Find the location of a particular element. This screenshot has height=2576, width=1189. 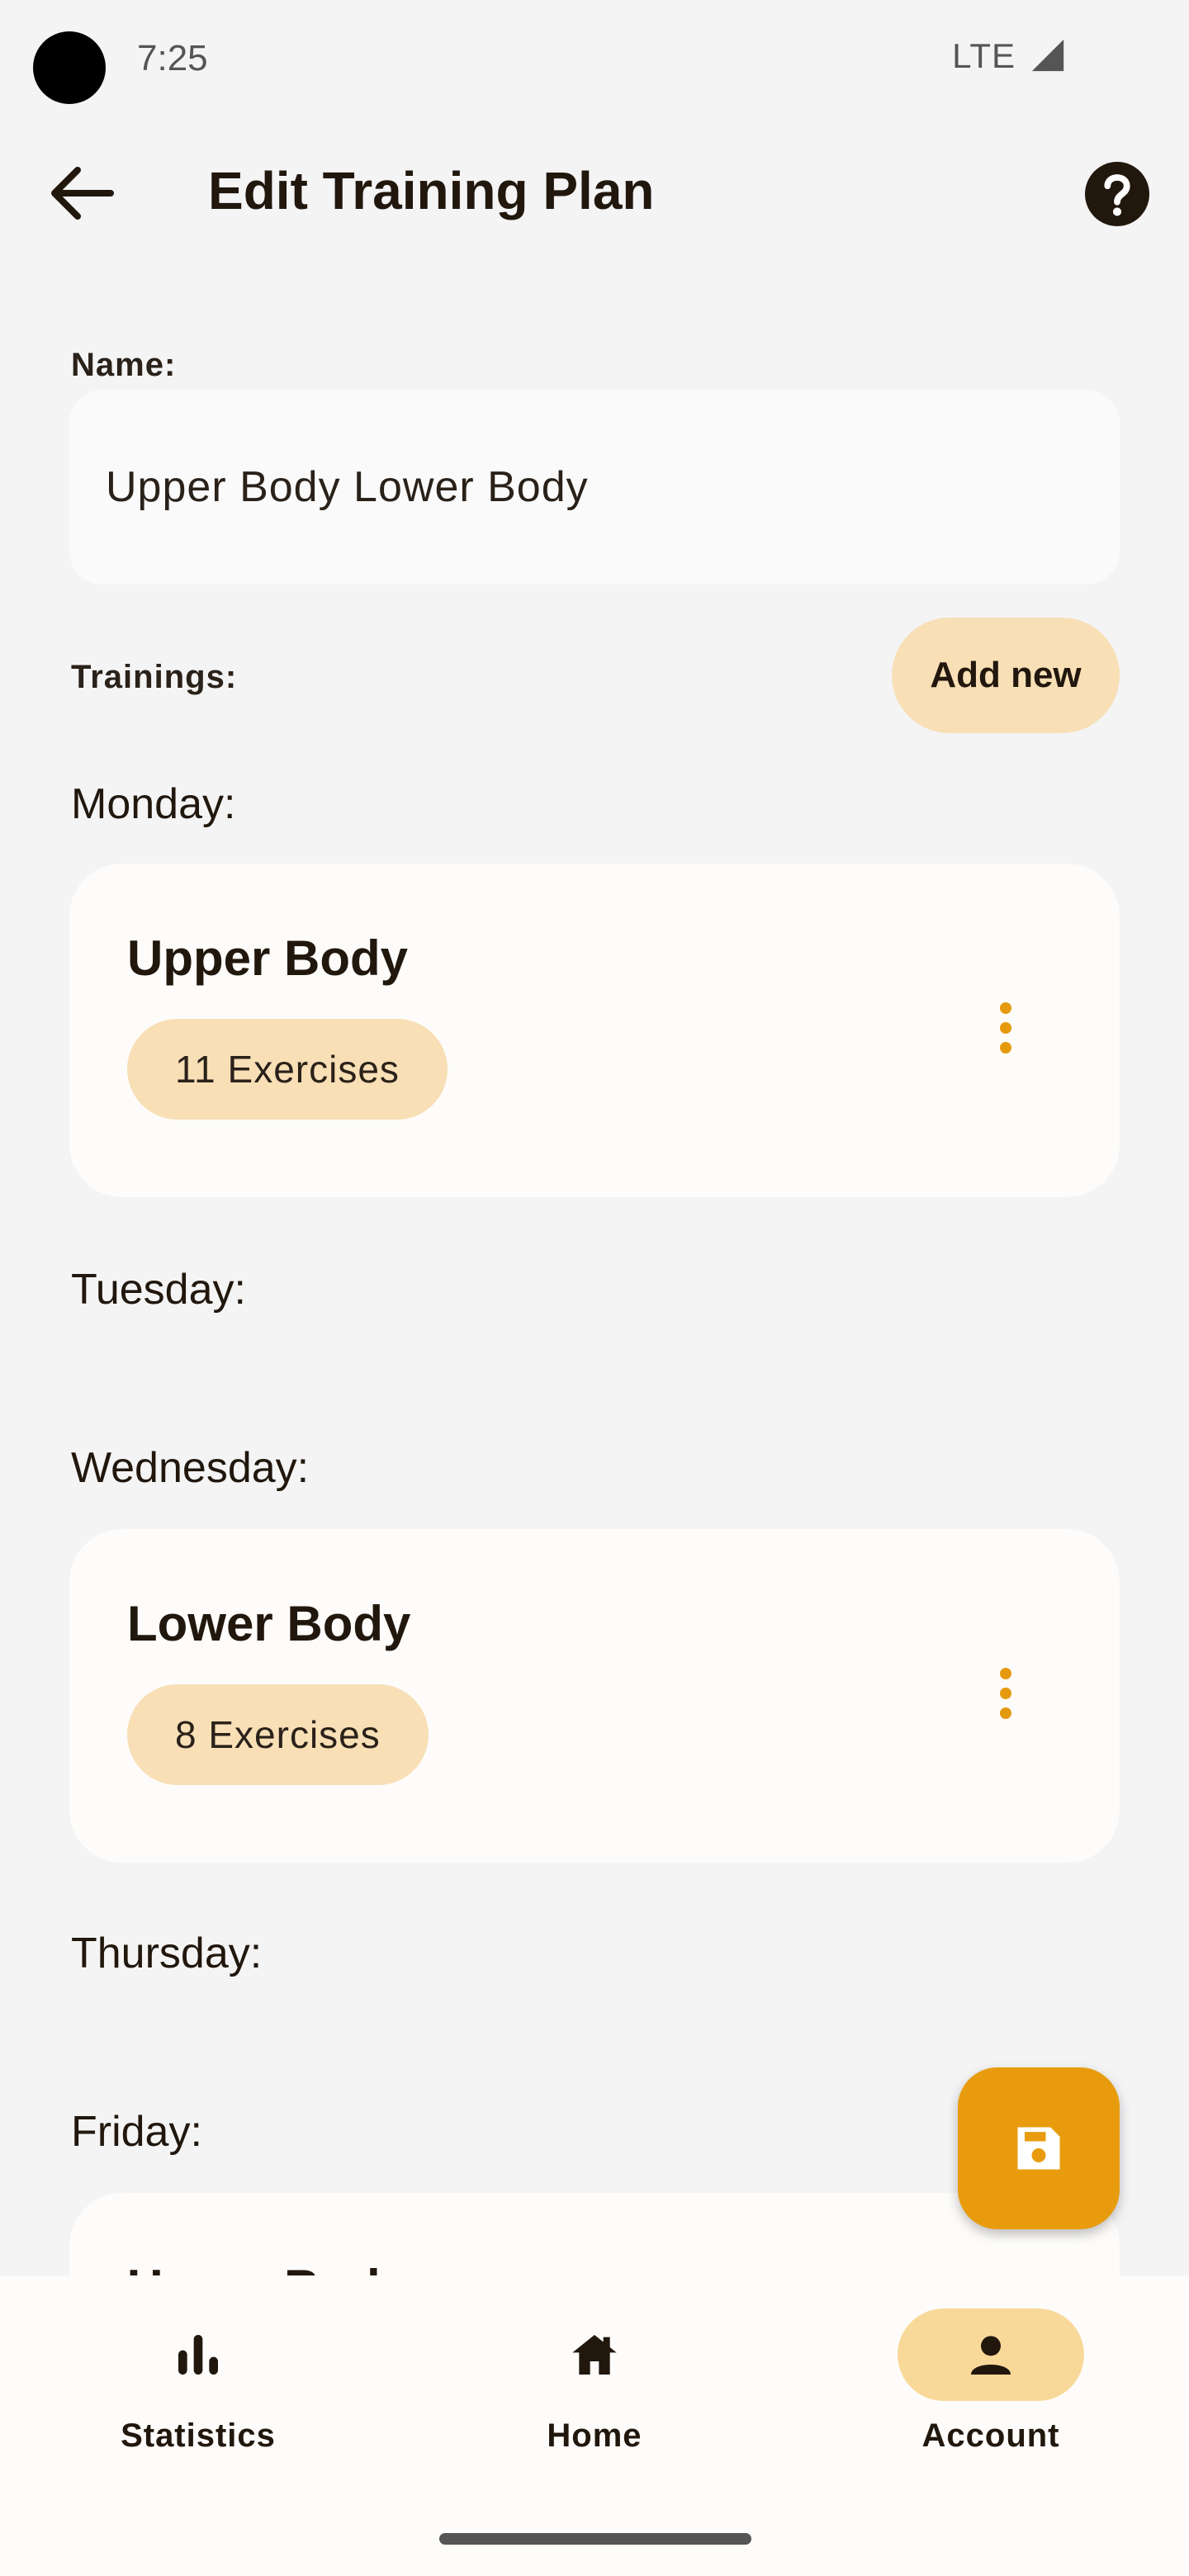

nav-account: Account is located at coordinates (991, 2381).